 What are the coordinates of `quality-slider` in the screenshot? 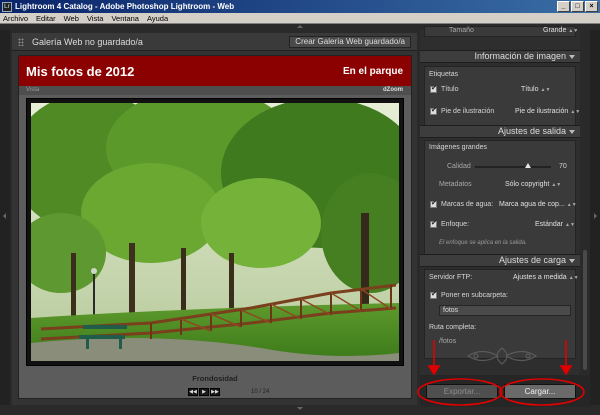 It's located at (513, 165).